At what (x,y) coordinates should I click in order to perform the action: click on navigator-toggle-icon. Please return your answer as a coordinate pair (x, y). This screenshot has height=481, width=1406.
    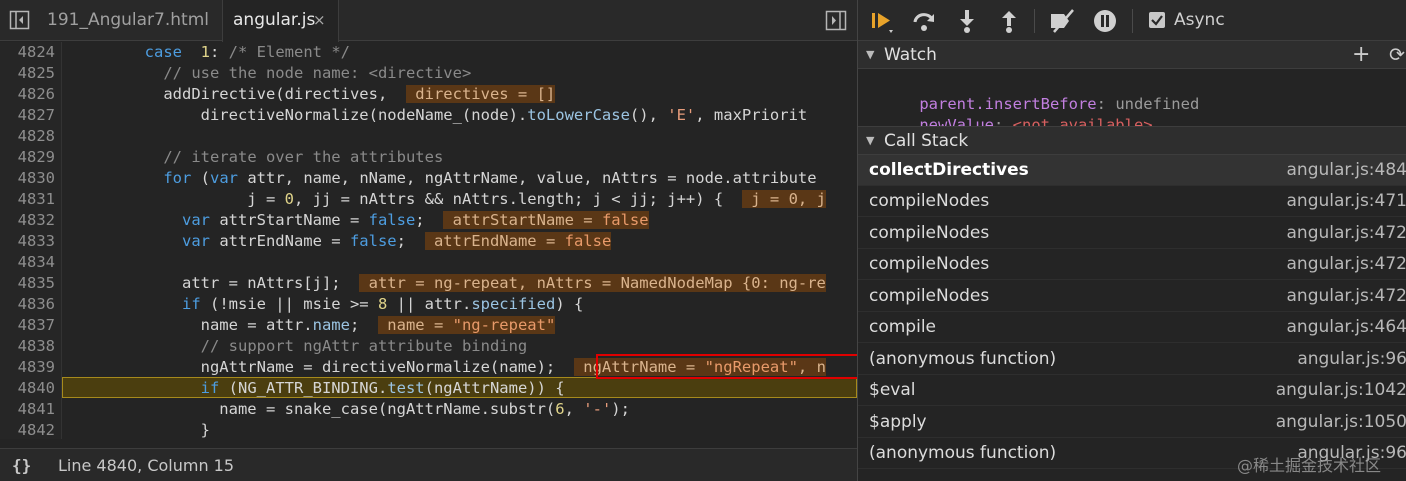
    Looking at the image, I should click on (19, 20).